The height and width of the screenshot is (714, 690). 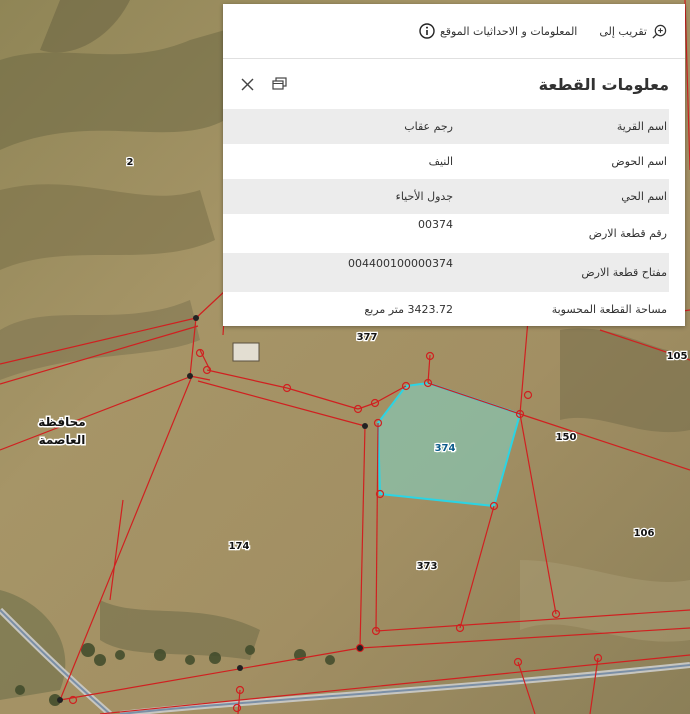 I want to click on attribute-value: 004400100000374, so click(x=400, y=263).